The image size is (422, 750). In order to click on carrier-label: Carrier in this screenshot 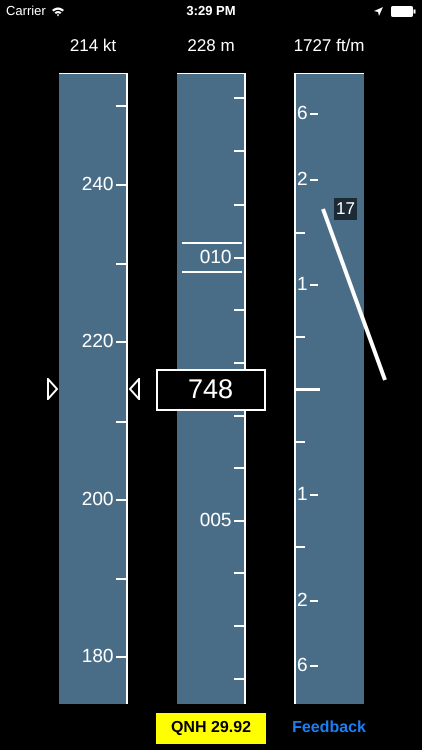, I will do `click(26, 11)`.